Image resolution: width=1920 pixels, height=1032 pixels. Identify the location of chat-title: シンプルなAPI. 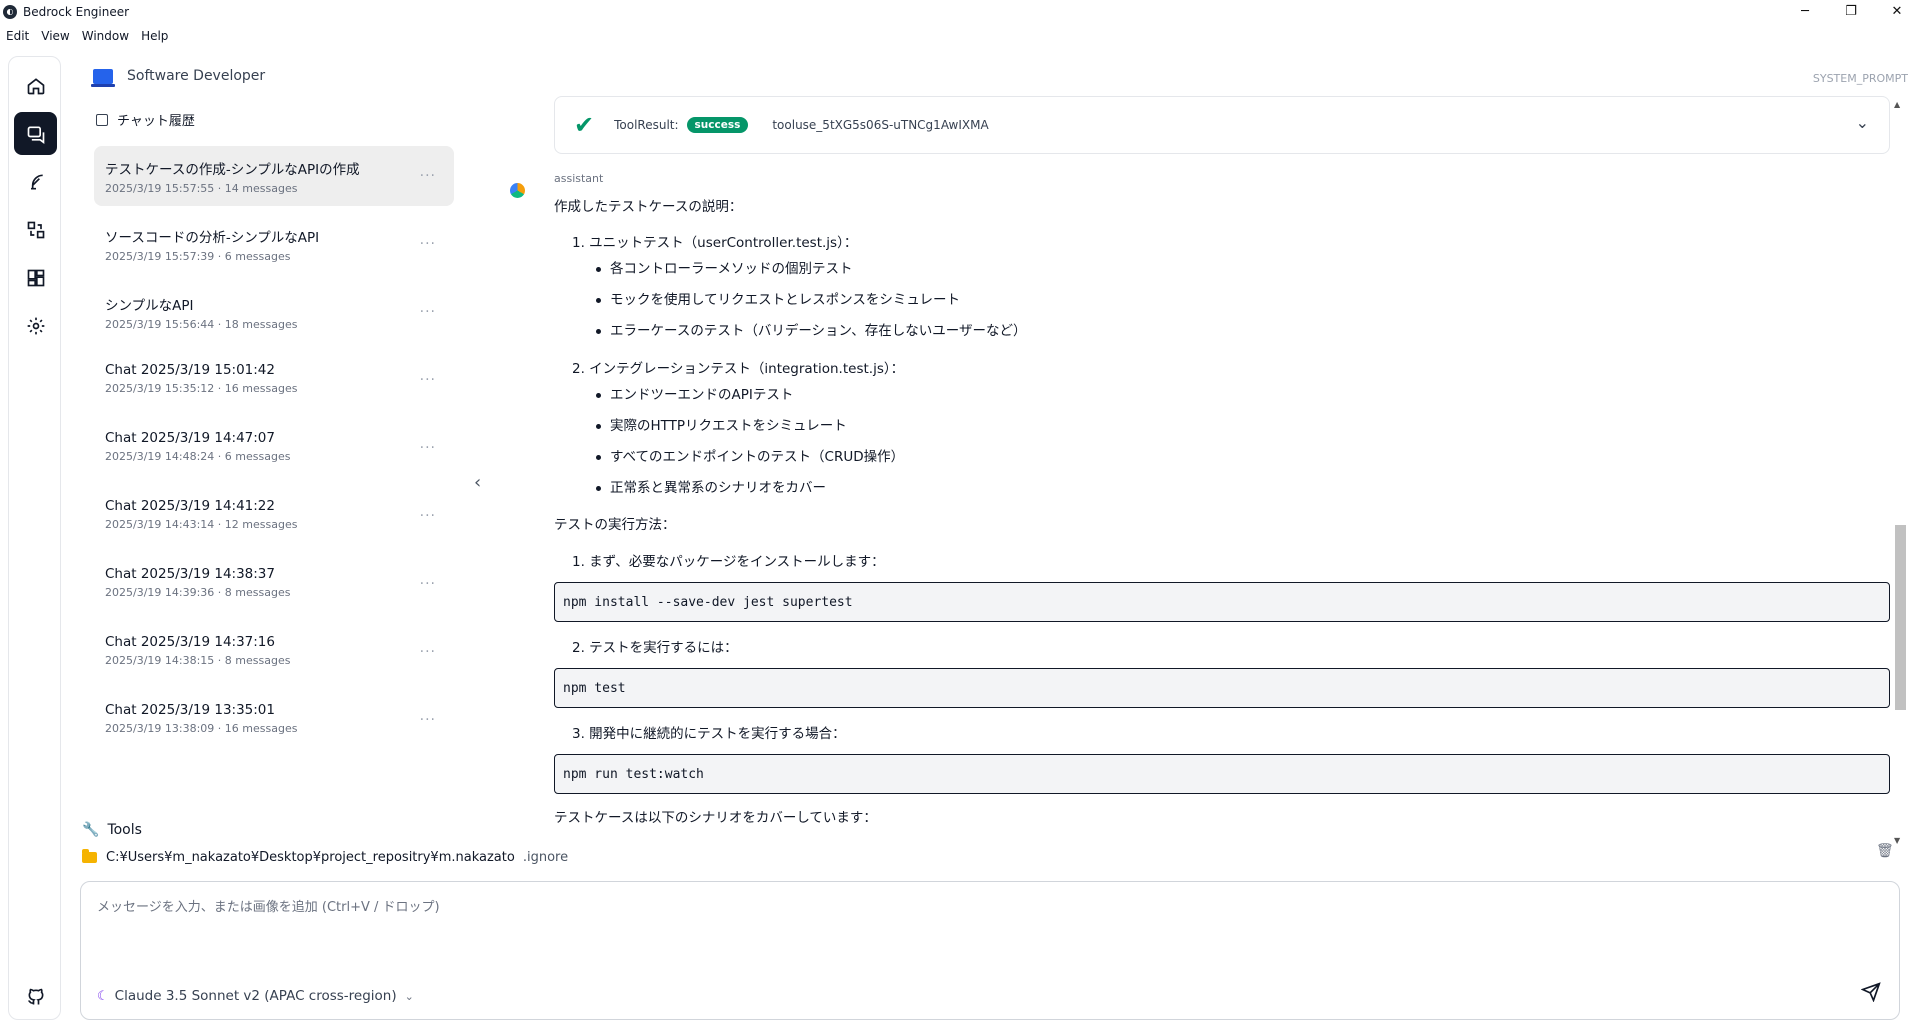
(149, 306).